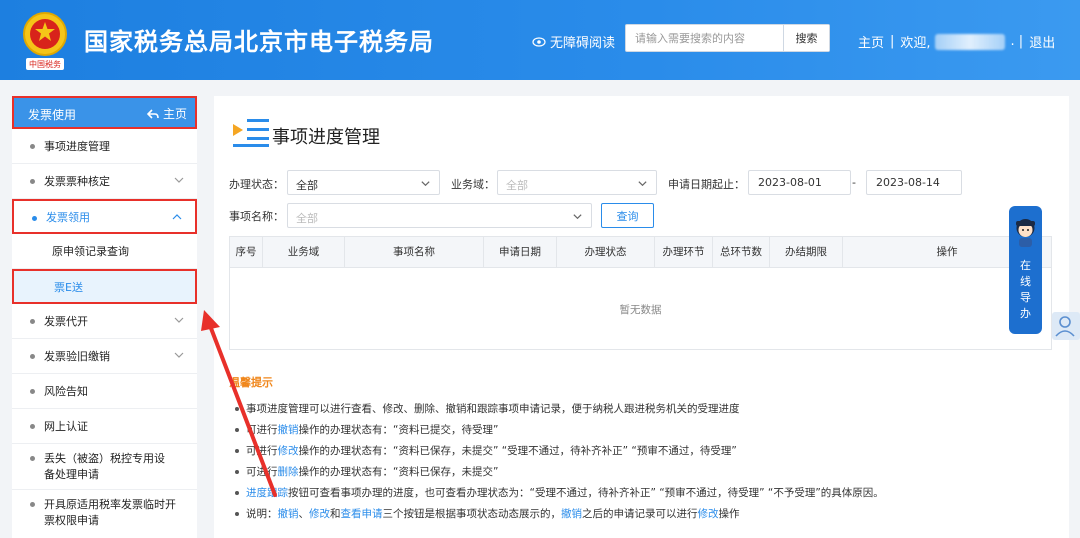 Image resolution: width=1080 pixels, height=538 pixels. What do you see at coordinates (914, 182) in the screenshot?
I see `date-to-input: 2023-08-14` at bounding box center [914, 182].